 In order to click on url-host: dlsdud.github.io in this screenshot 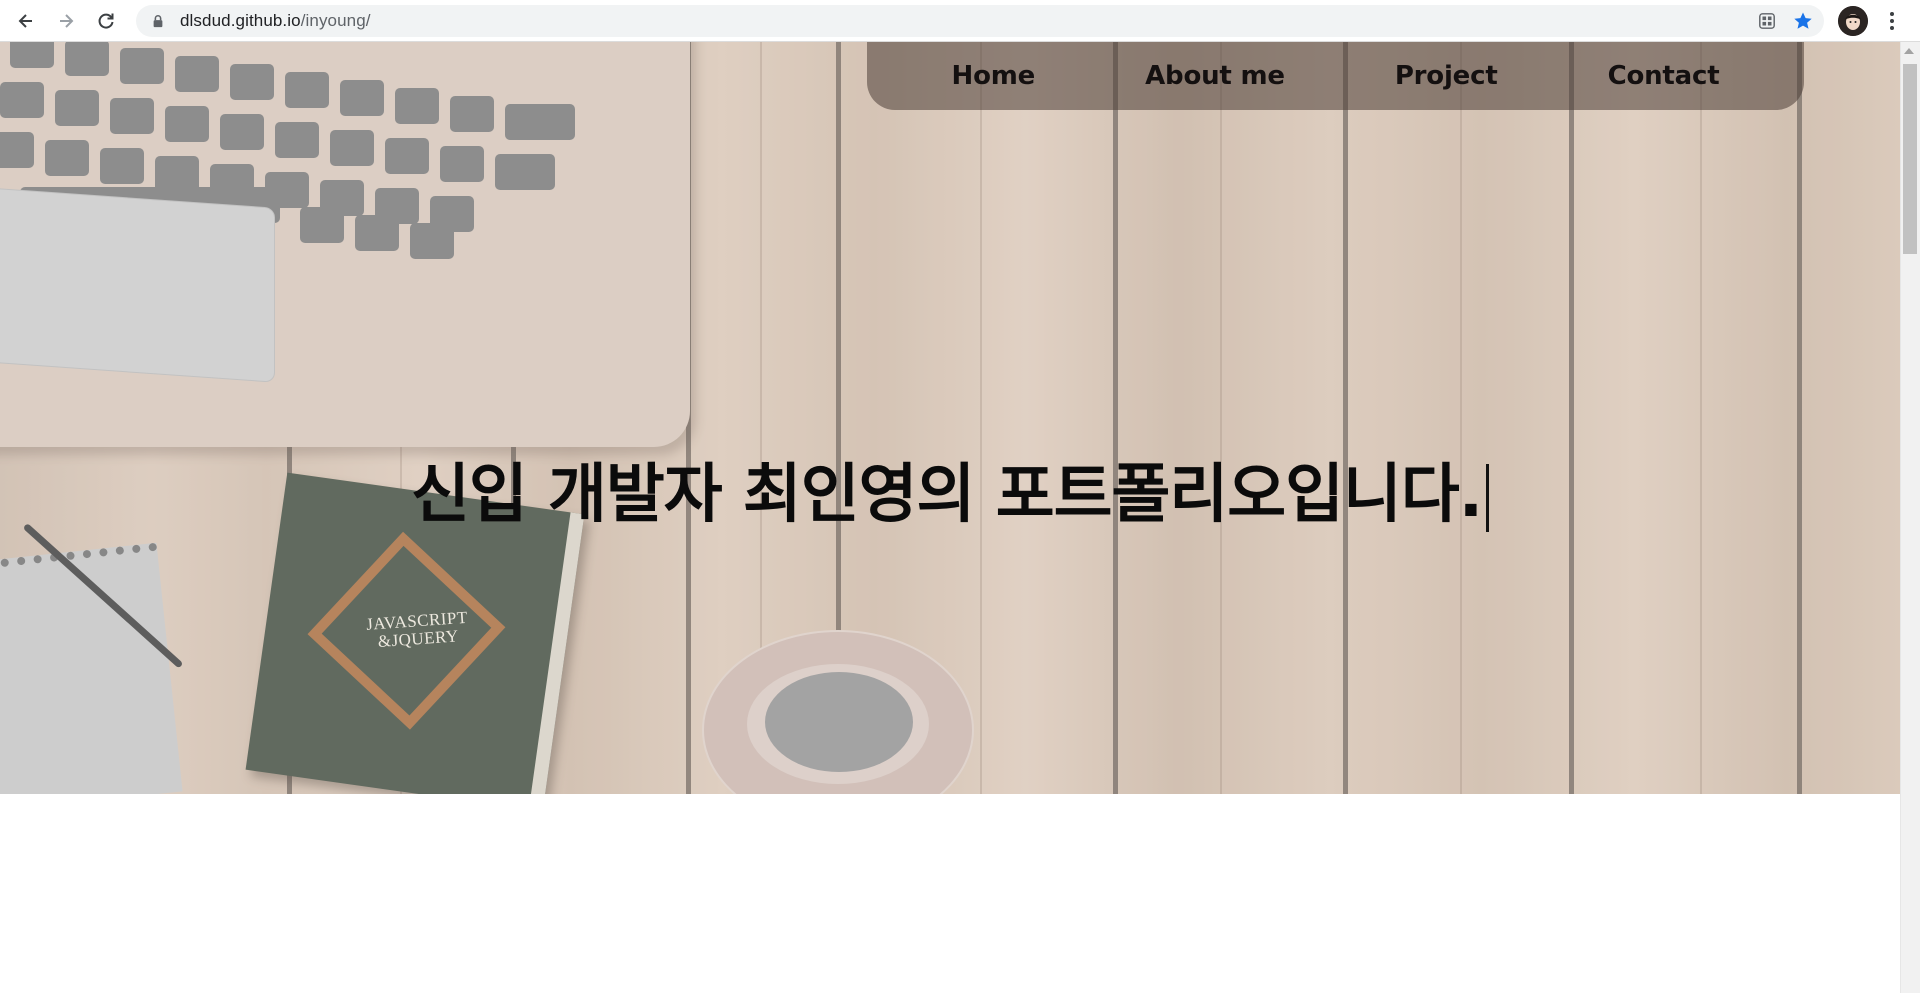, I will do `click(240, 20)`.